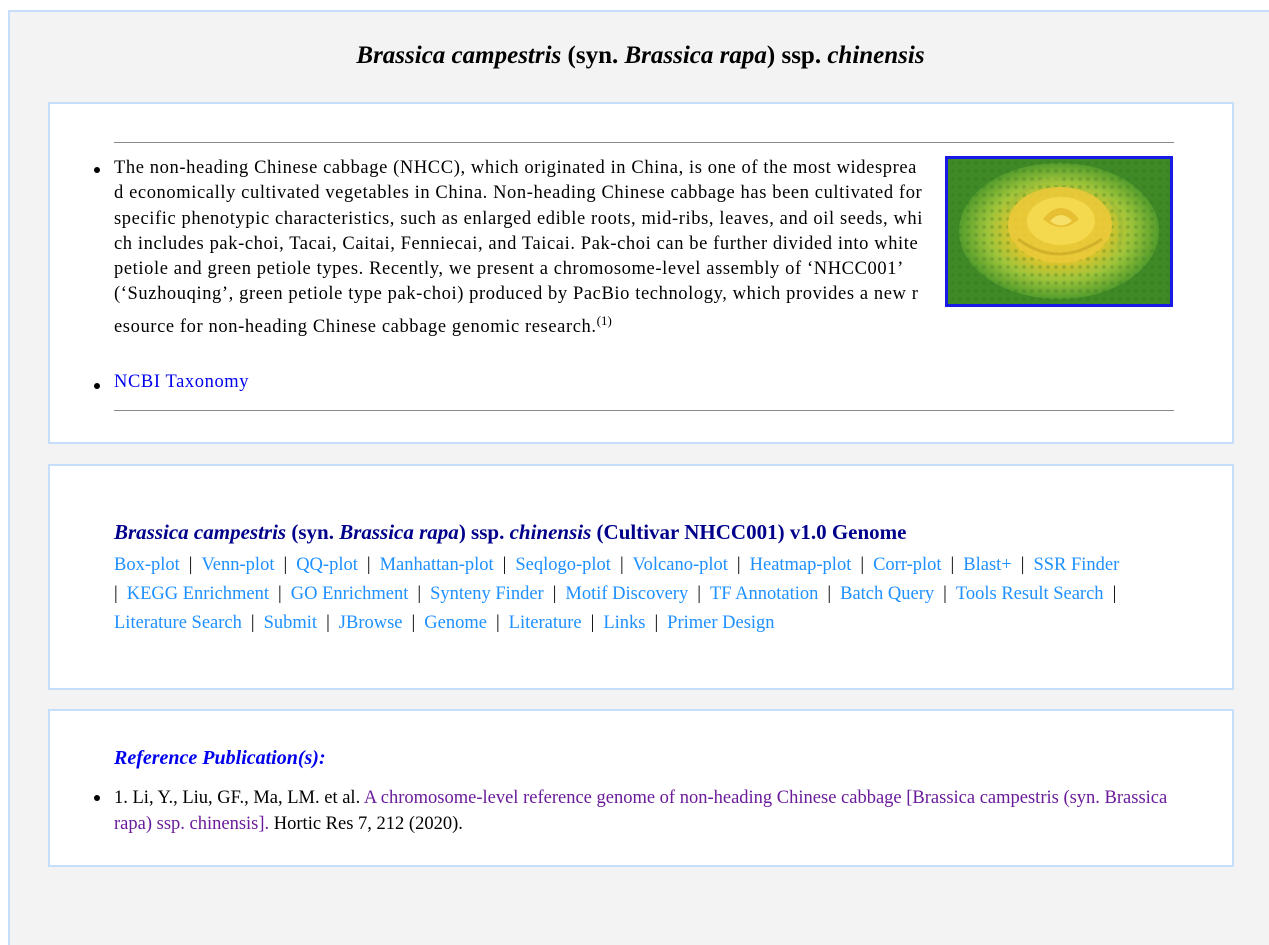 This screenshot has height=945, width=1269. I want to click on tool-link-tools-result-search: Tools Result Search, so click(1030, 594).